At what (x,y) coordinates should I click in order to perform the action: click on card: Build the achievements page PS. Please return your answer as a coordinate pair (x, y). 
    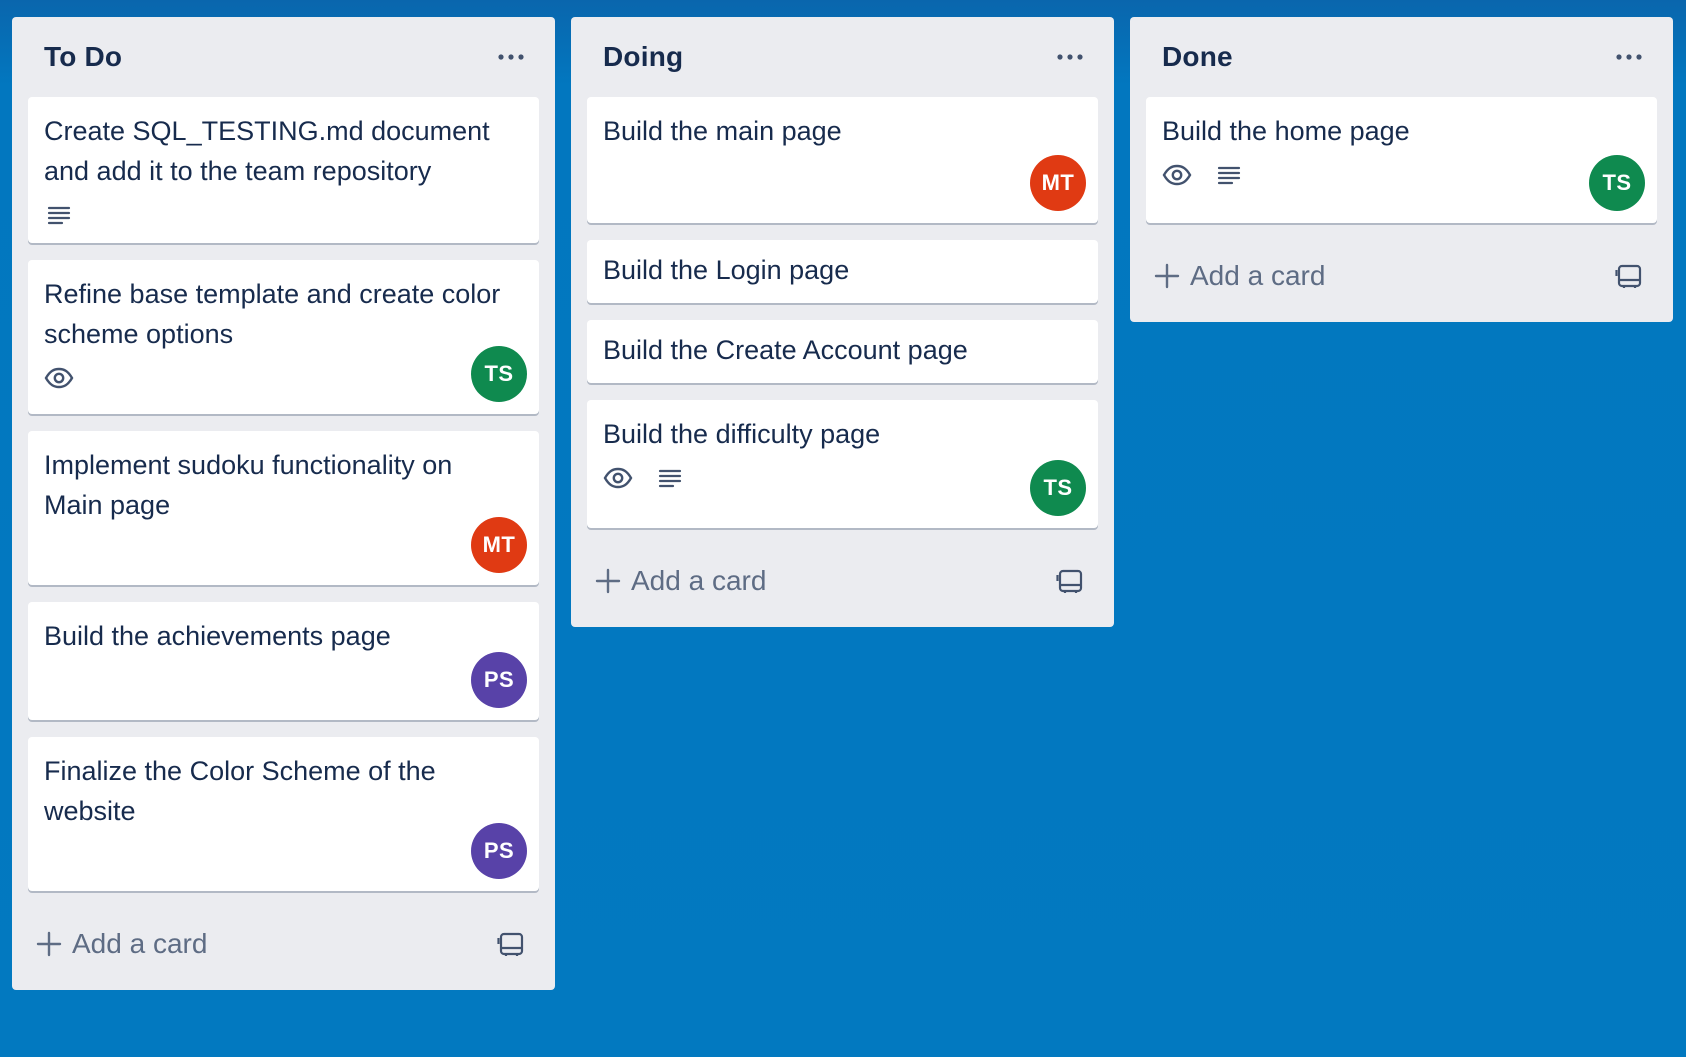
    Looking at the image, I should click on (283, 661).